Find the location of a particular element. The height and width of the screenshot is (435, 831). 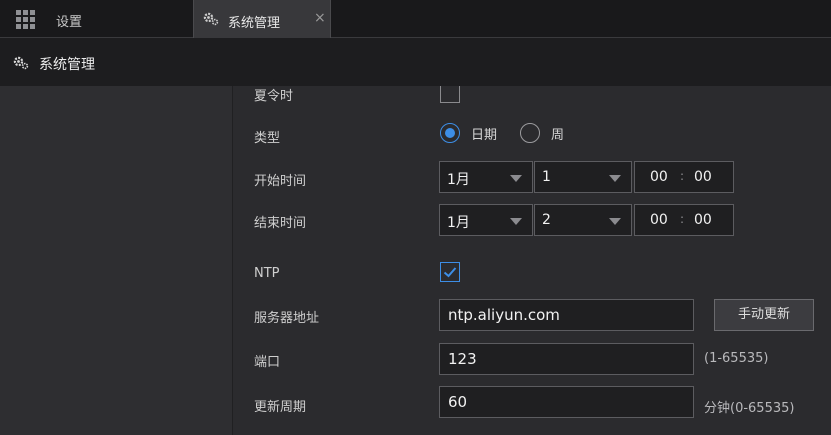

end-minute: 00 is located at coordinates (703, 220).